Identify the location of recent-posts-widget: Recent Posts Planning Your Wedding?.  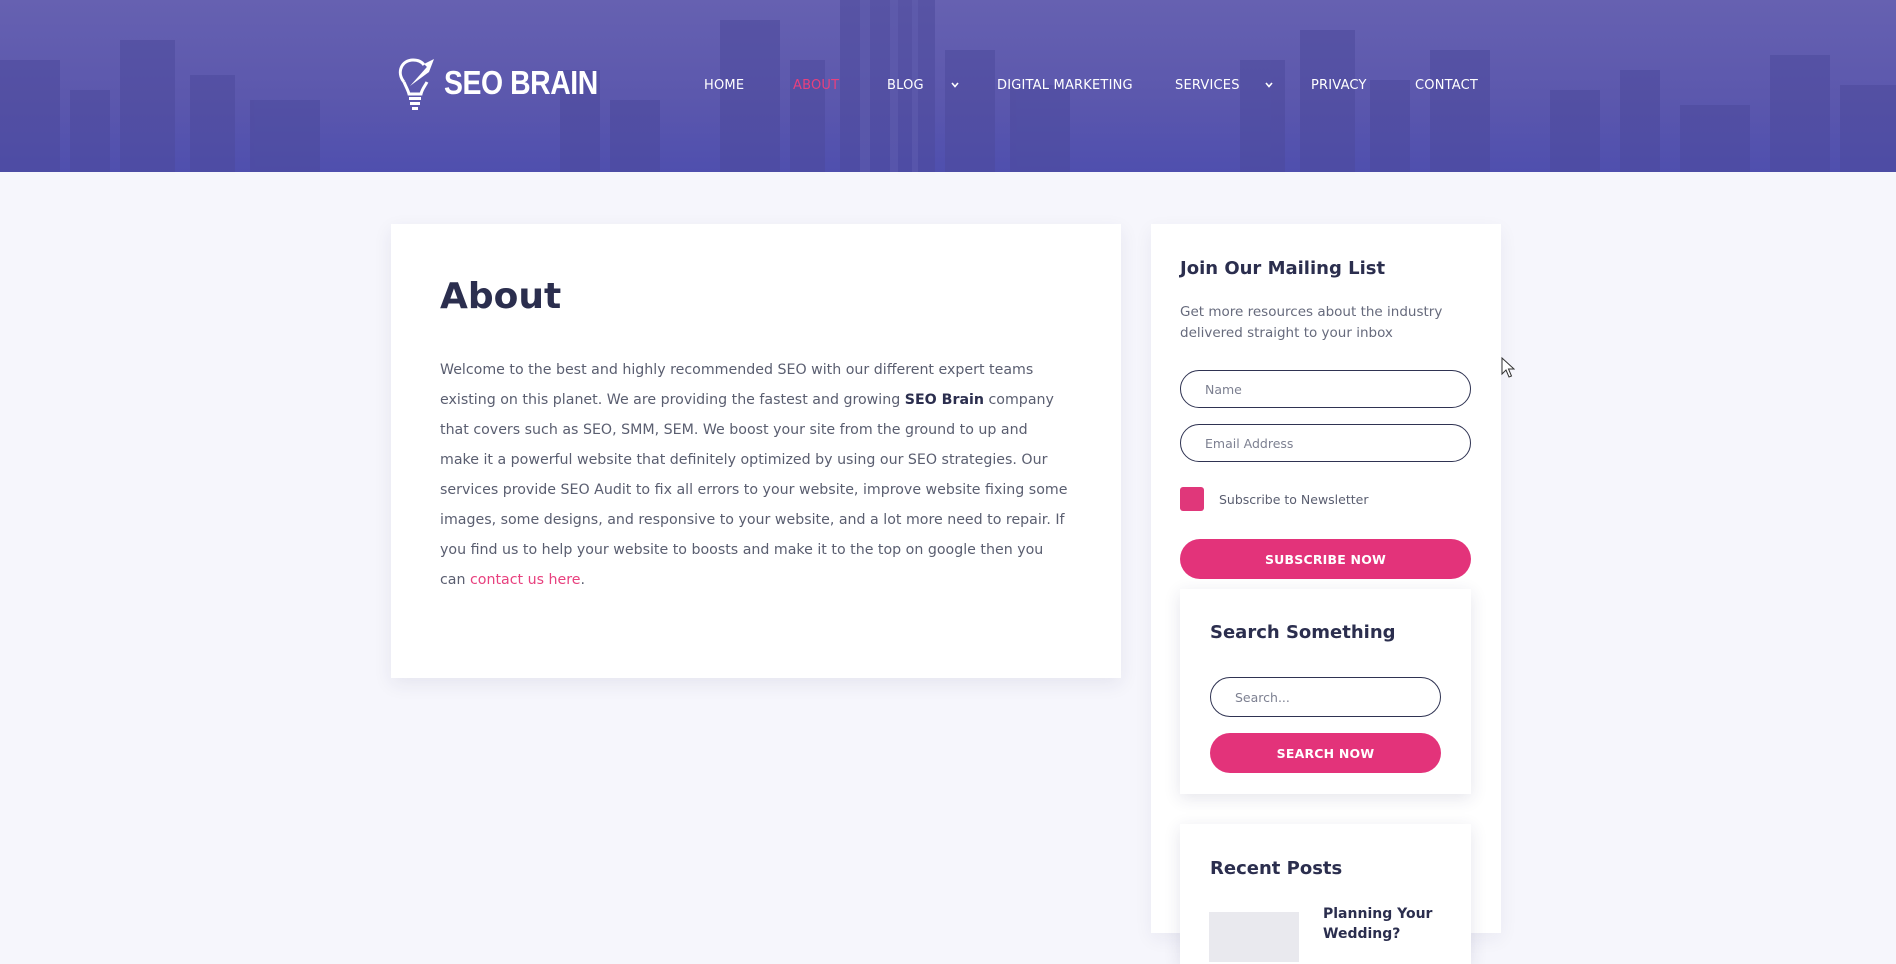
(1325, 894).